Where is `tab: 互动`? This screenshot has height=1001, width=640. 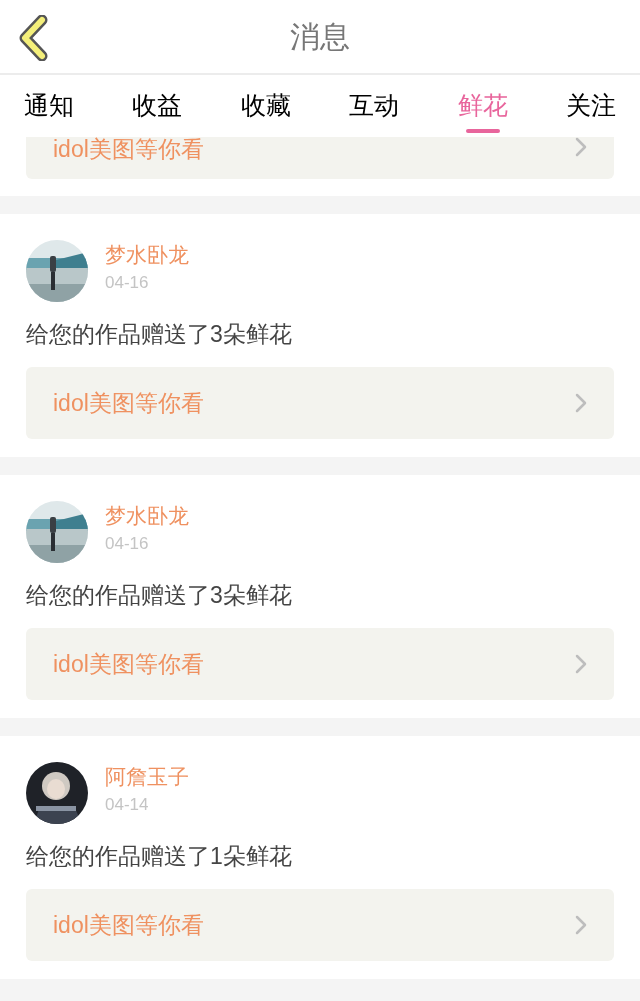 tab: 互动 is located at coordinates (374, 106).